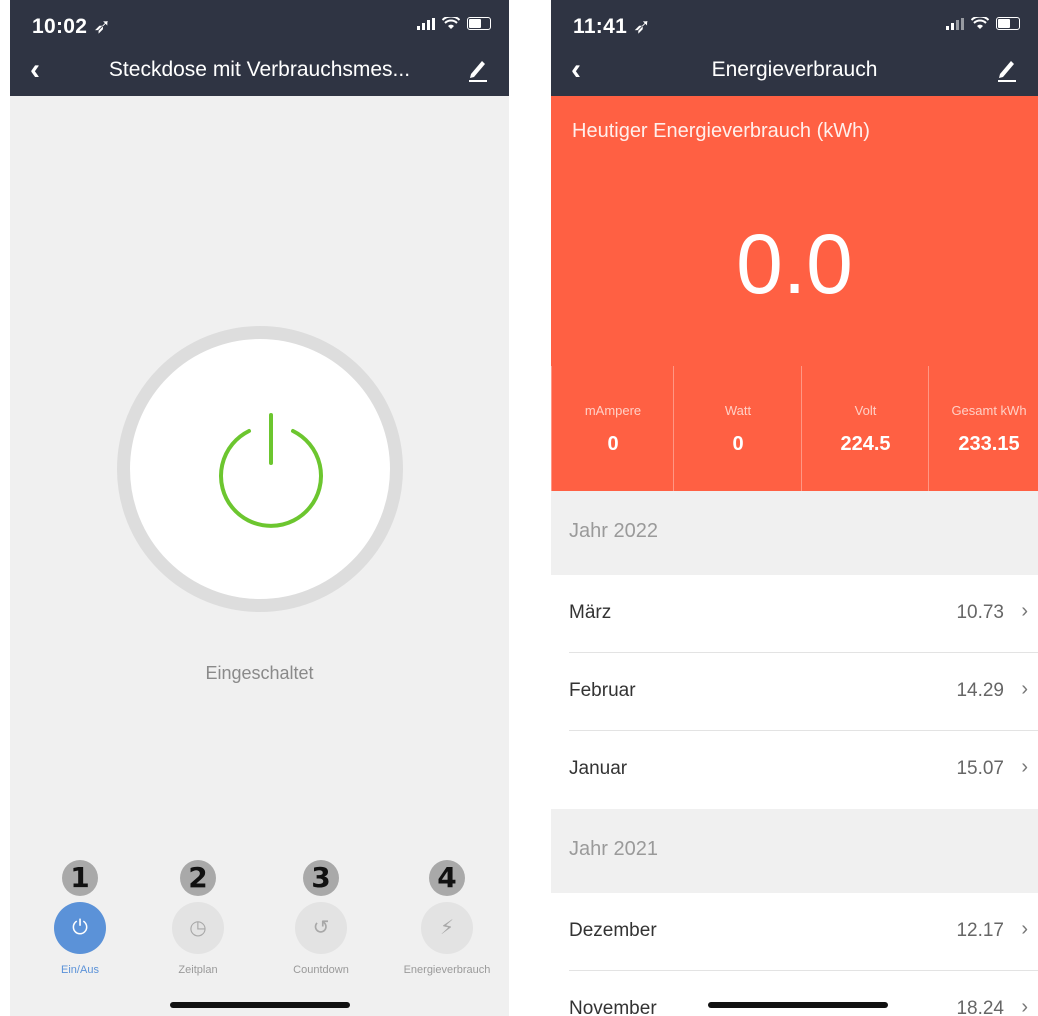 Image resolution: width=1038 pixels, height=1016 pixels. I want to click on tab-label: Ein/Aus, so click(80, 970).